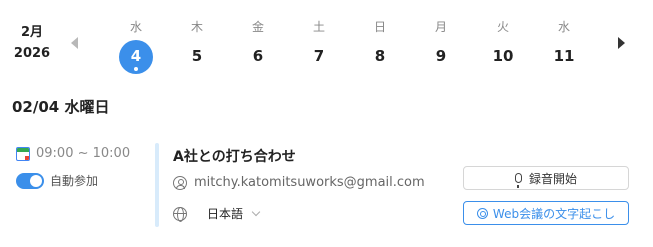  Describe the element at coordinates (564, 46) in the screenshot. I see `day-cell-11: 水 11` at that location.